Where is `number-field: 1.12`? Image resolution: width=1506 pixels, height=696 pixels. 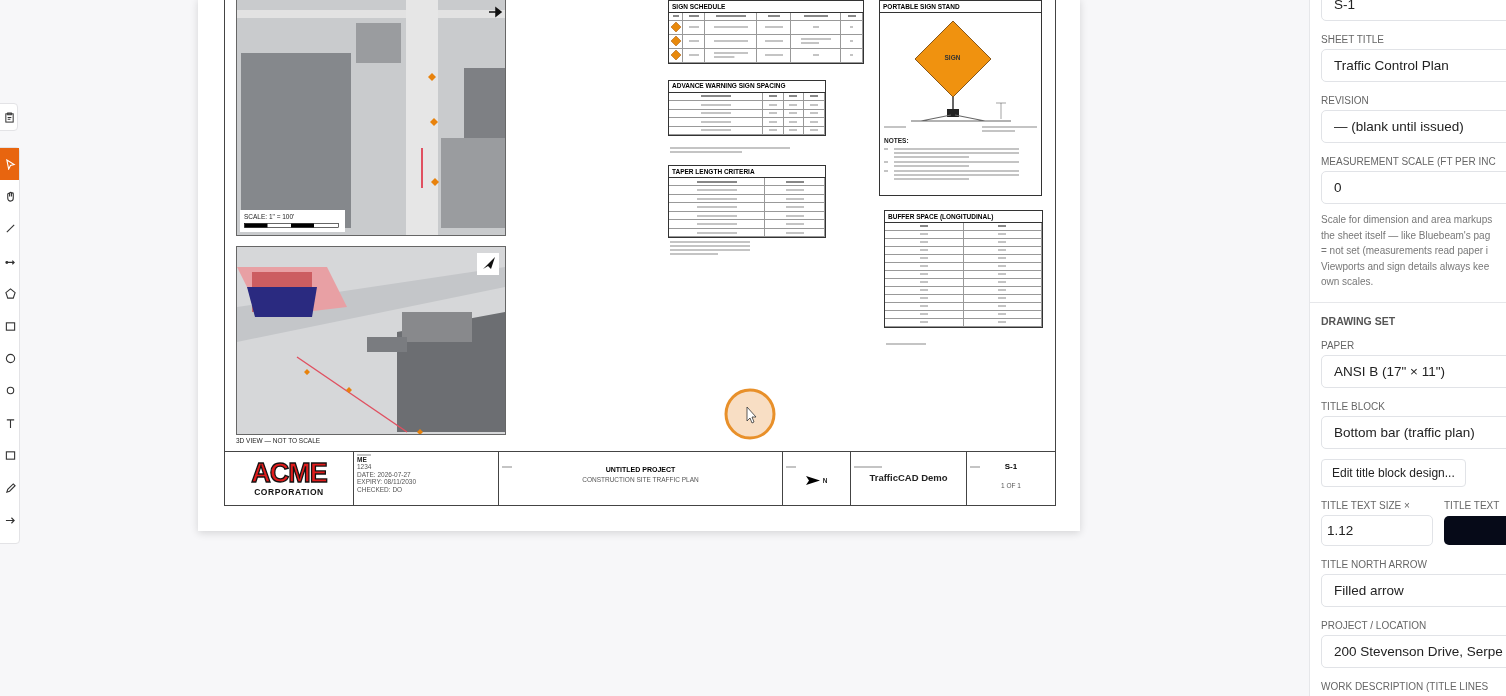 number-field: 1.12 is located at coordinates (1377, 530).